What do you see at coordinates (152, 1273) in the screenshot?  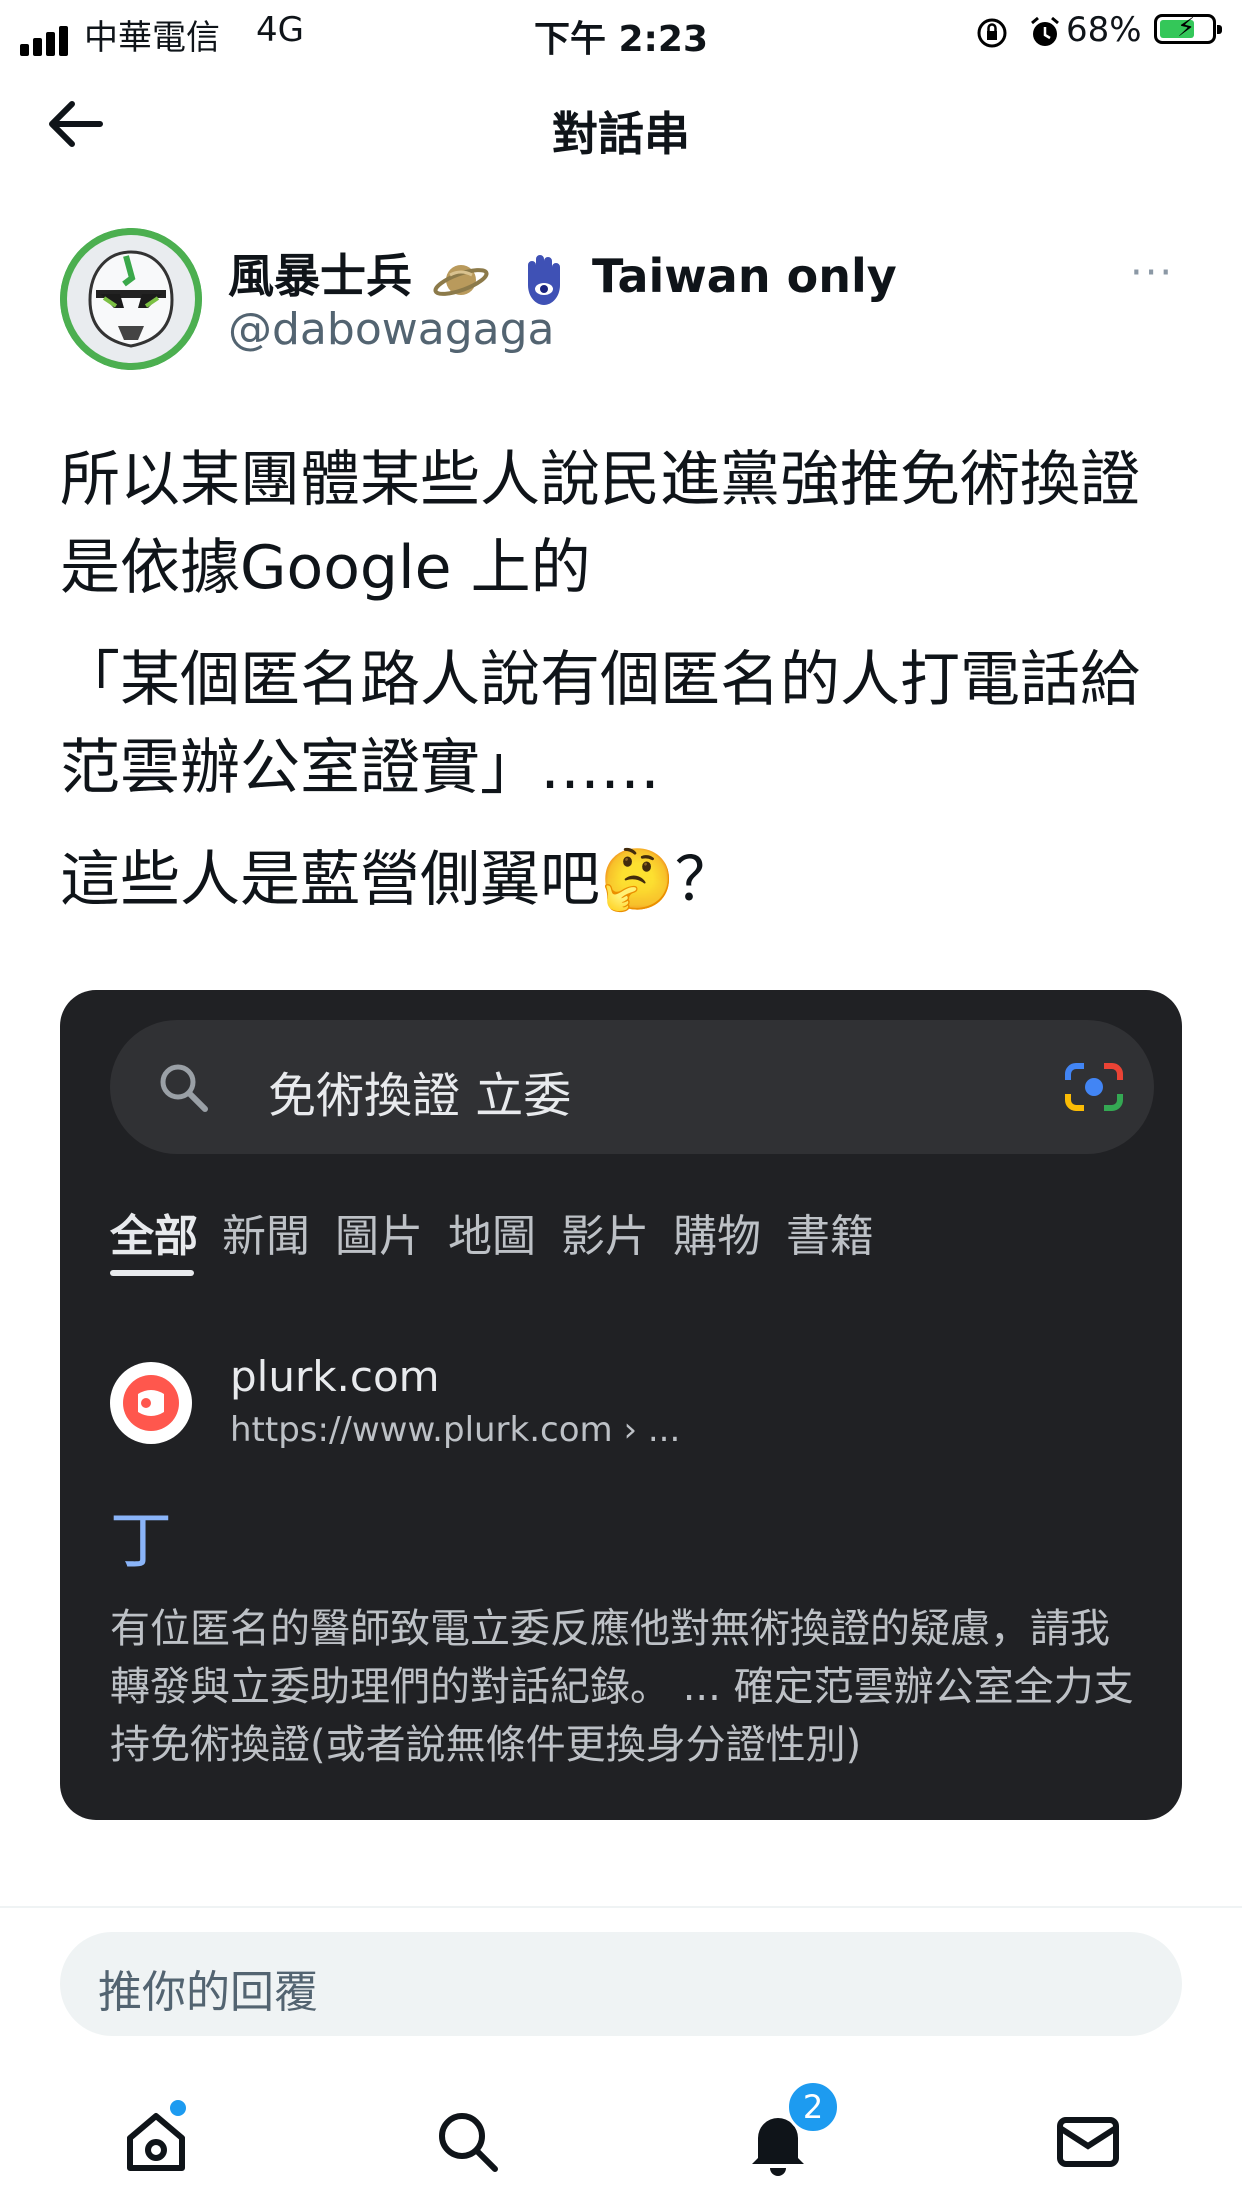 I see `active-tab-indicator` at bounding box center [152, 1273].